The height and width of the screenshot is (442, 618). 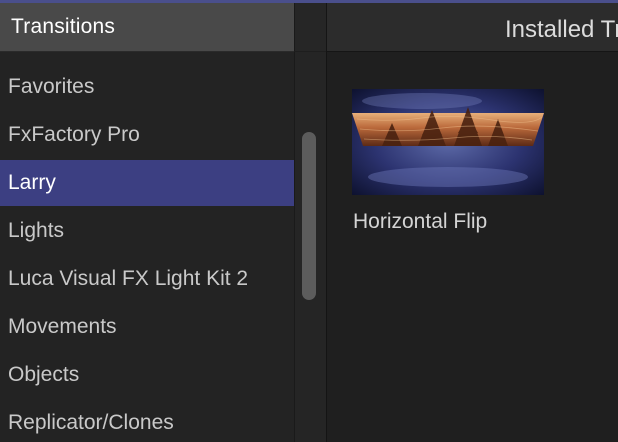 I want to click on transition-tile-horizontal-flip, so click(x=448, y=142).